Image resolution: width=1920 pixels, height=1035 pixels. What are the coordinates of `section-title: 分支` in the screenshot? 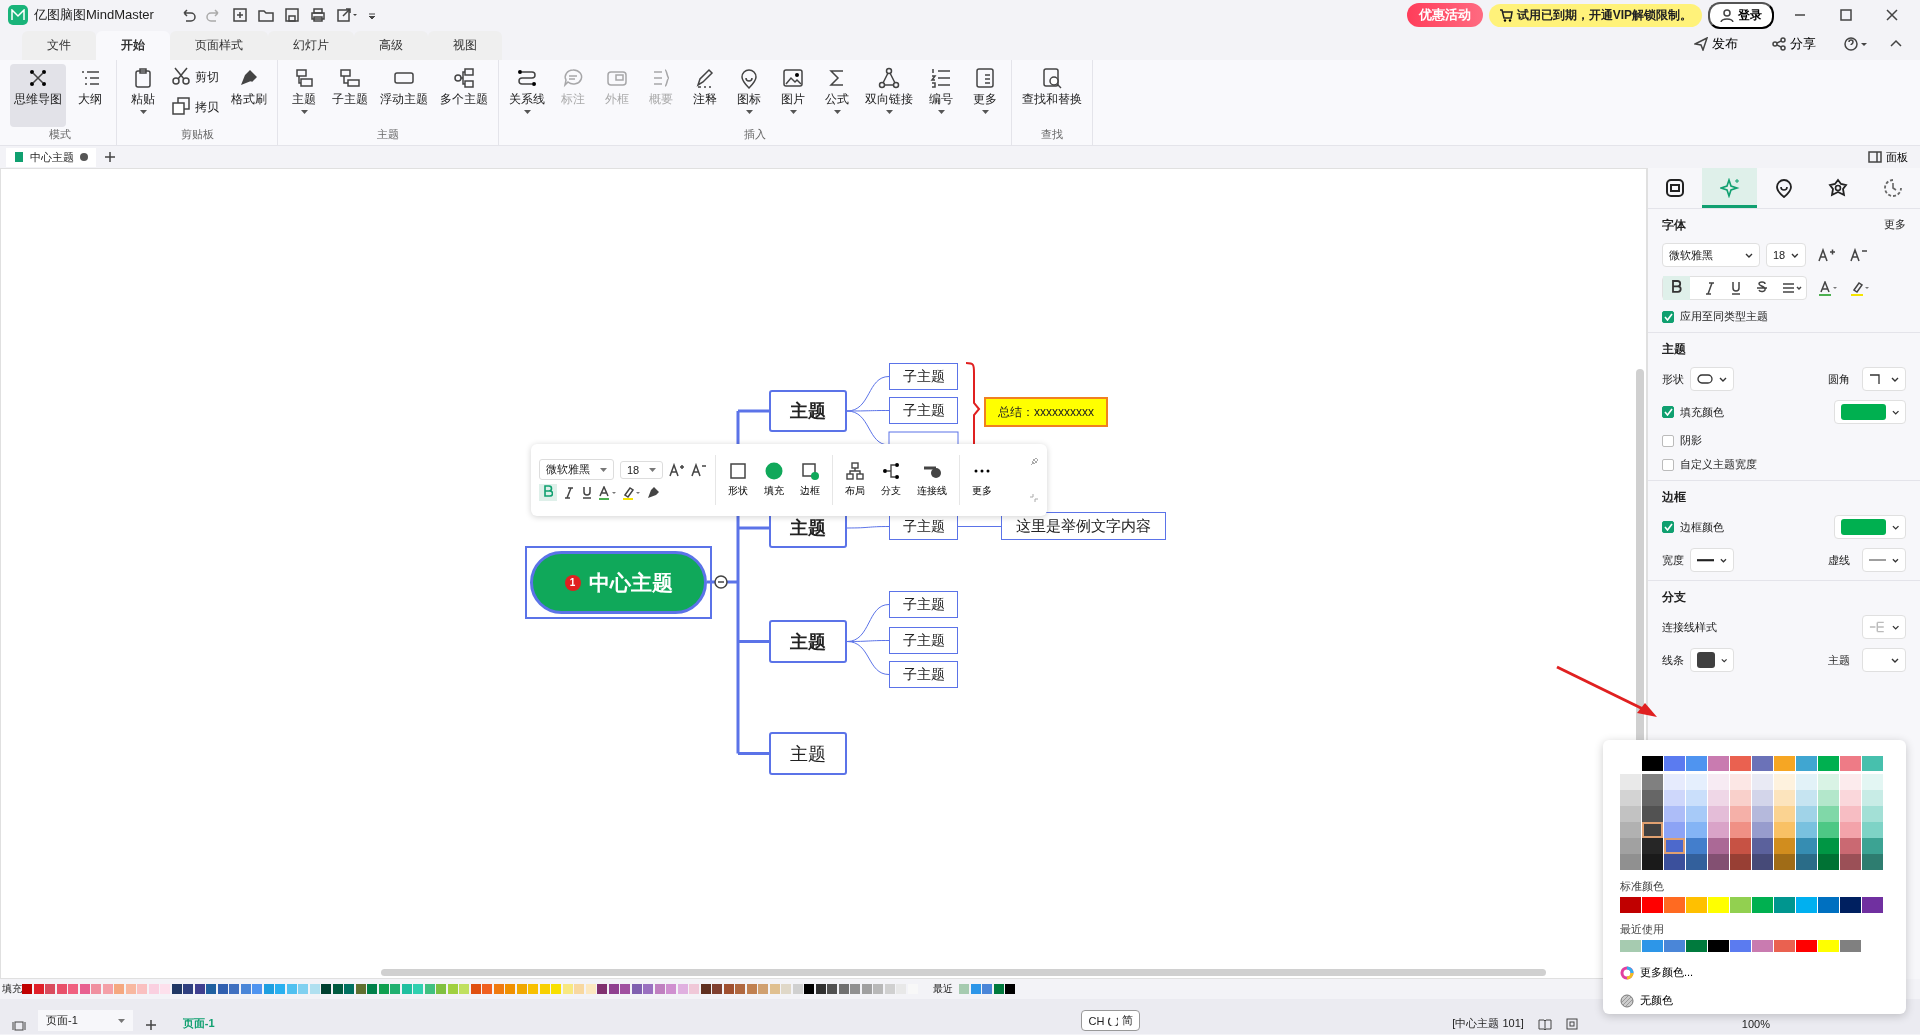 It's located at (1674, 597).